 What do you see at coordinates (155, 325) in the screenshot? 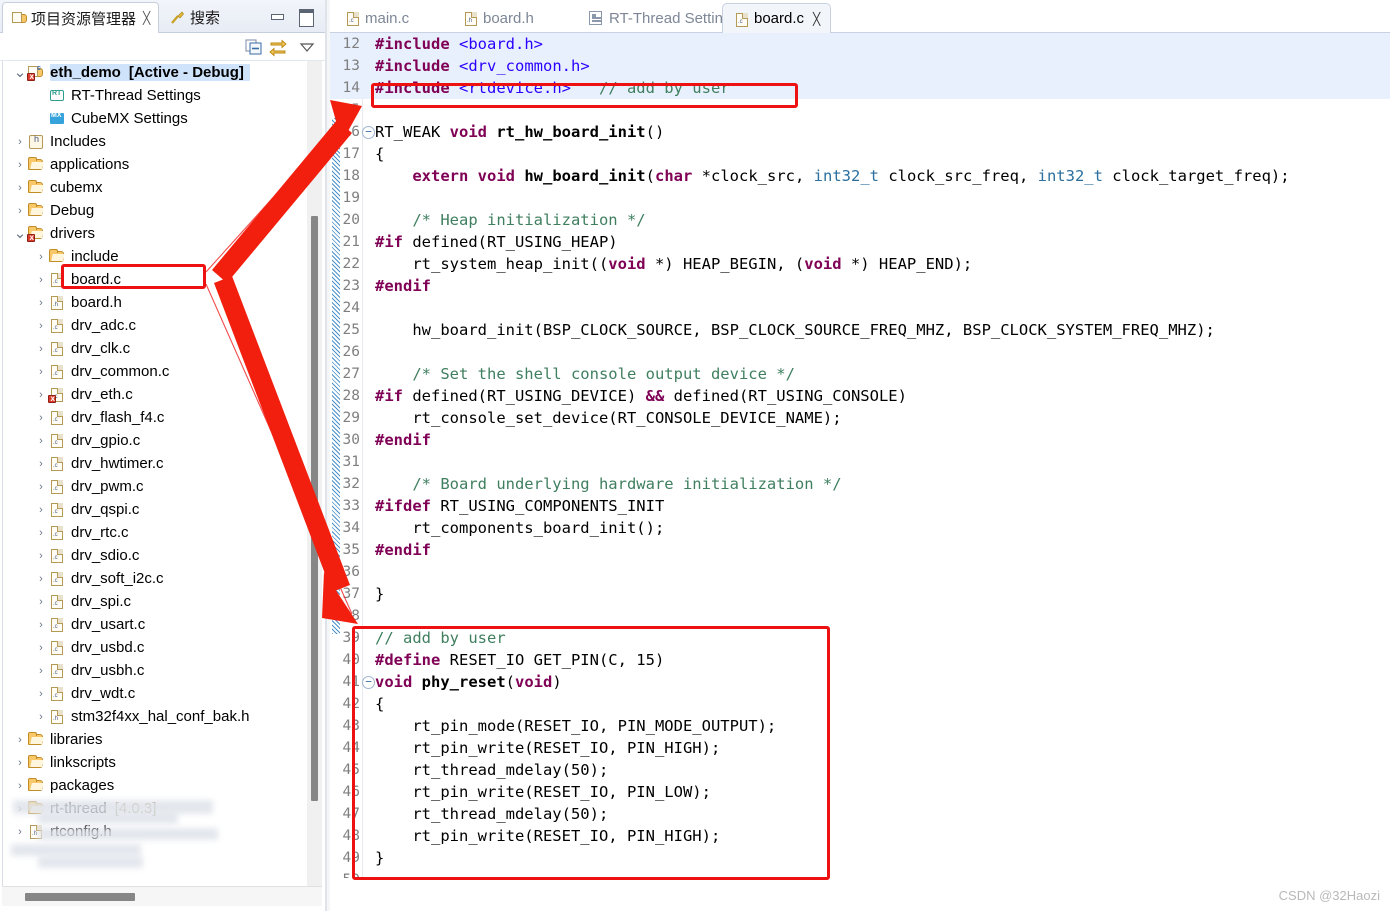
I see `tree-item-drv-adc-c: › .c drv_adc.c` at bounding box center [155, 325].